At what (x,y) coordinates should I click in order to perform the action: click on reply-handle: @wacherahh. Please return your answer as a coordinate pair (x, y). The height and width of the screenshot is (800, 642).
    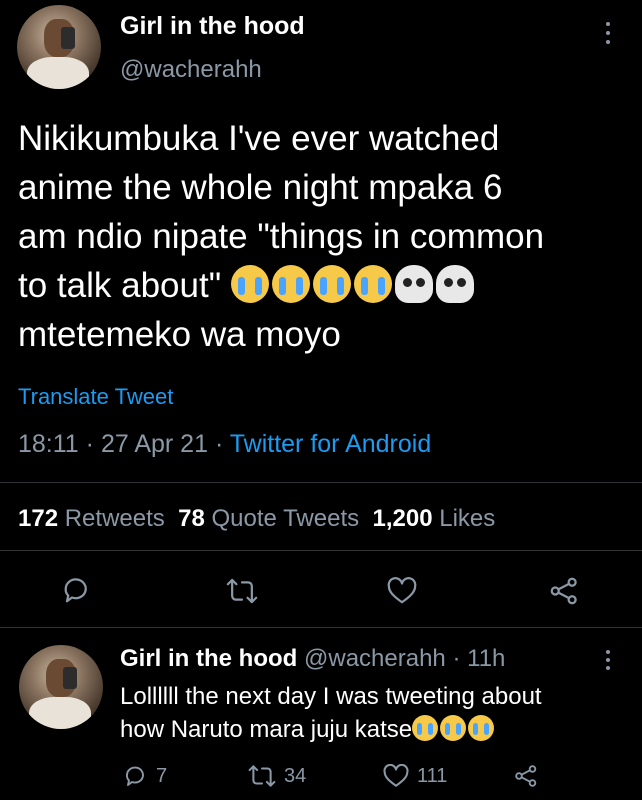
    Looking at the image, I should click on (375, 658).